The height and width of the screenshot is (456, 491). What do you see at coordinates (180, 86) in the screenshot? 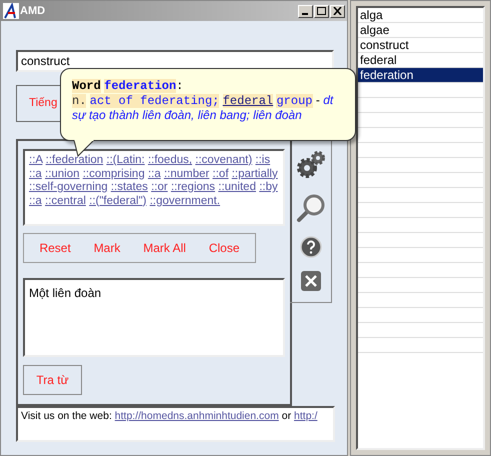
I see `tooltip-colon: :` at bounding box center [180, 86].